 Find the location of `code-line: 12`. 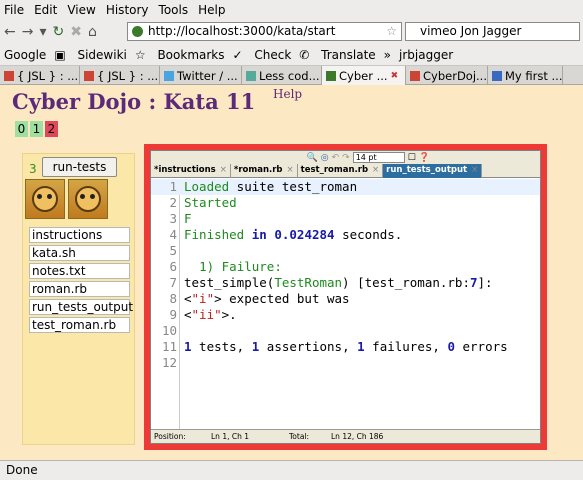

code-line: 12 is located at coordinates (345, 363).